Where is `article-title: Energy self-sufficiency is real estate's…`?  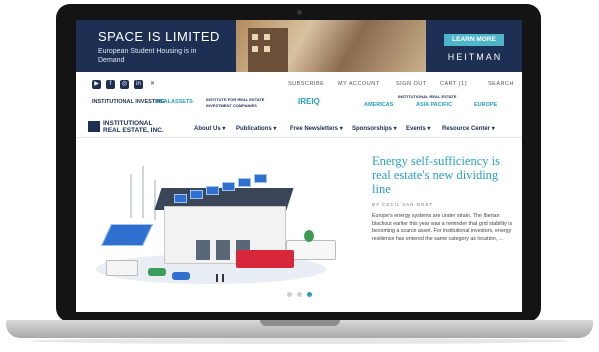 article-title: Energy self-sufficiency is real estate's… is located at coordinates (443, 175).